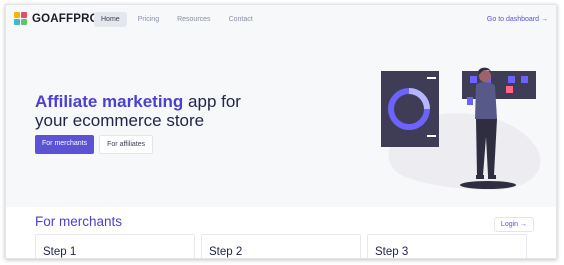  I want to click on hero-title-accent: Affiliate marketing, so click(109, 101).